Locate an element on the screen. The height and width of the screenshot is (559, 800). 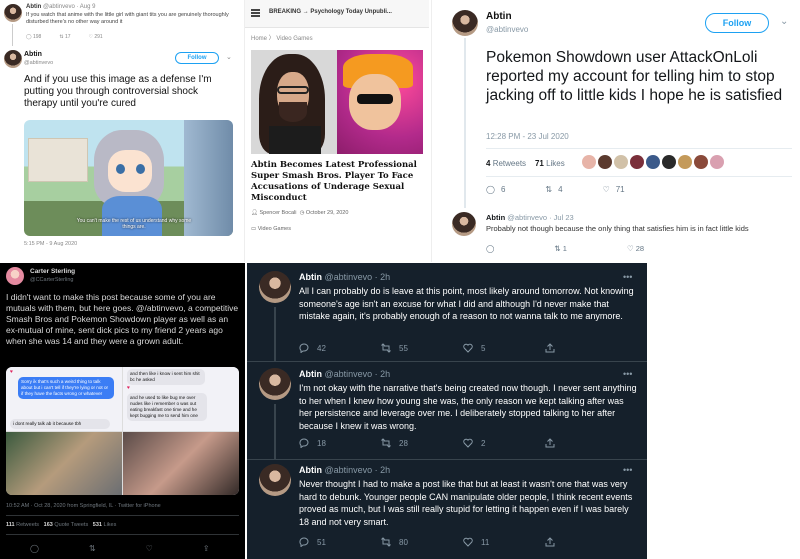
reply-button: 42 is located at coordinates (340, 348).